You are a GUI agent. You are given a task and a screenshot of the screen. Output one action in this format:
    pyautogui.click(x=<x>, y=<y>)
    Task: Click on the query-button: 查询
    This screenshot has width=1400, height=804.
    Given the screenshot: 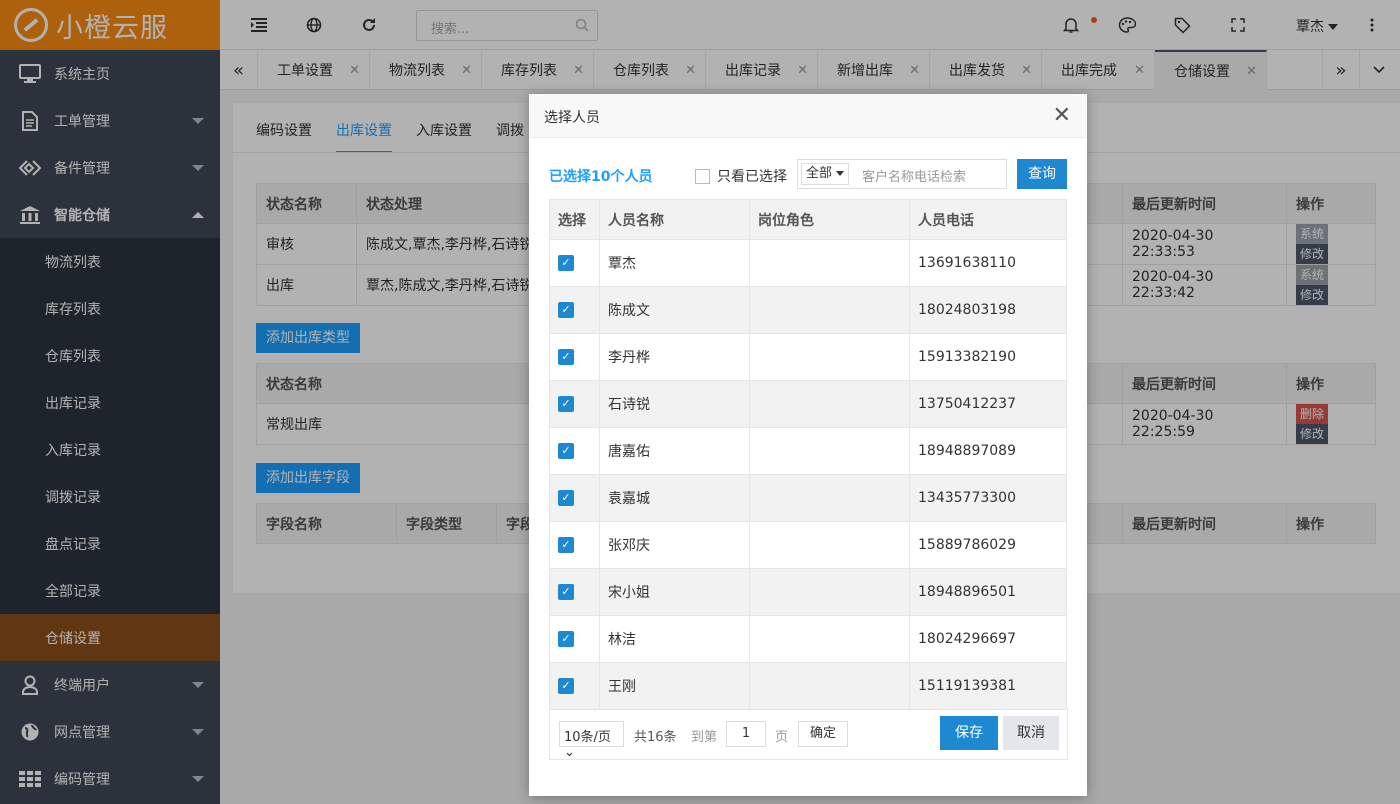 What is the action you would take?
    pyautogui.click(x=1042, y=174)
    